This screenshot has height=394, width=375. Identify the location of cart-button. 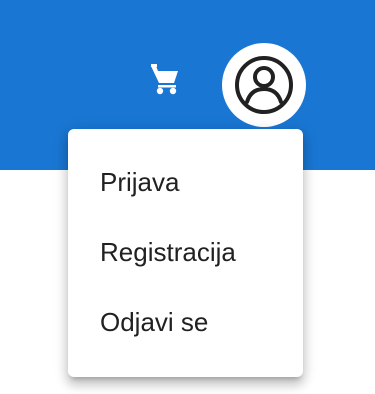
(165, 79).